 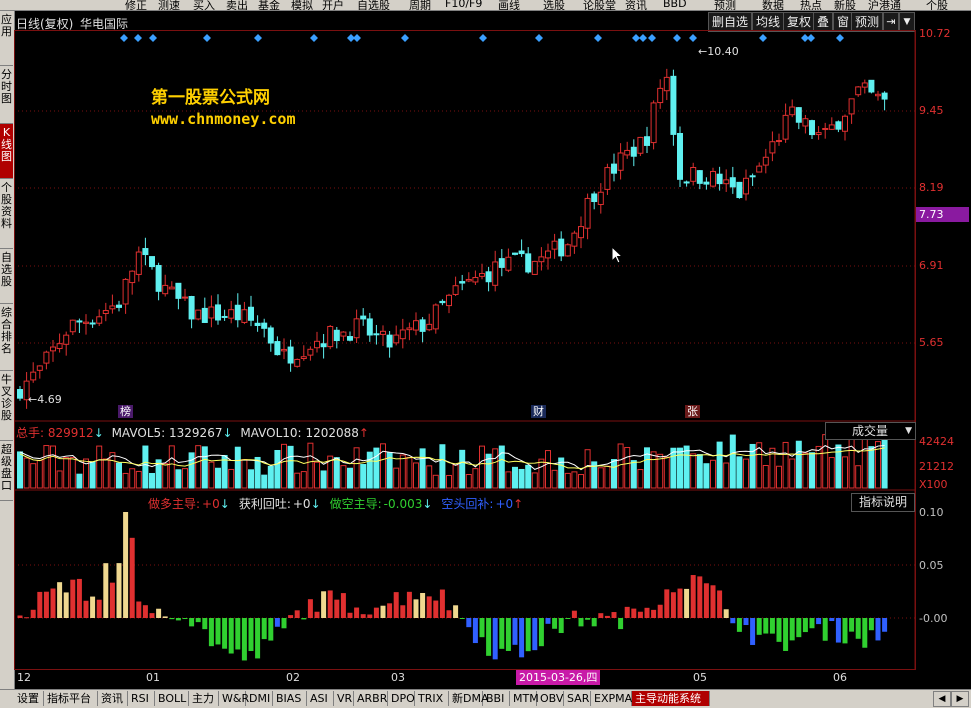 What do you see at coordinates (420, 5) in the screenshot?
I see `toolbar-item: 周期` at bounding box center [420, 5].